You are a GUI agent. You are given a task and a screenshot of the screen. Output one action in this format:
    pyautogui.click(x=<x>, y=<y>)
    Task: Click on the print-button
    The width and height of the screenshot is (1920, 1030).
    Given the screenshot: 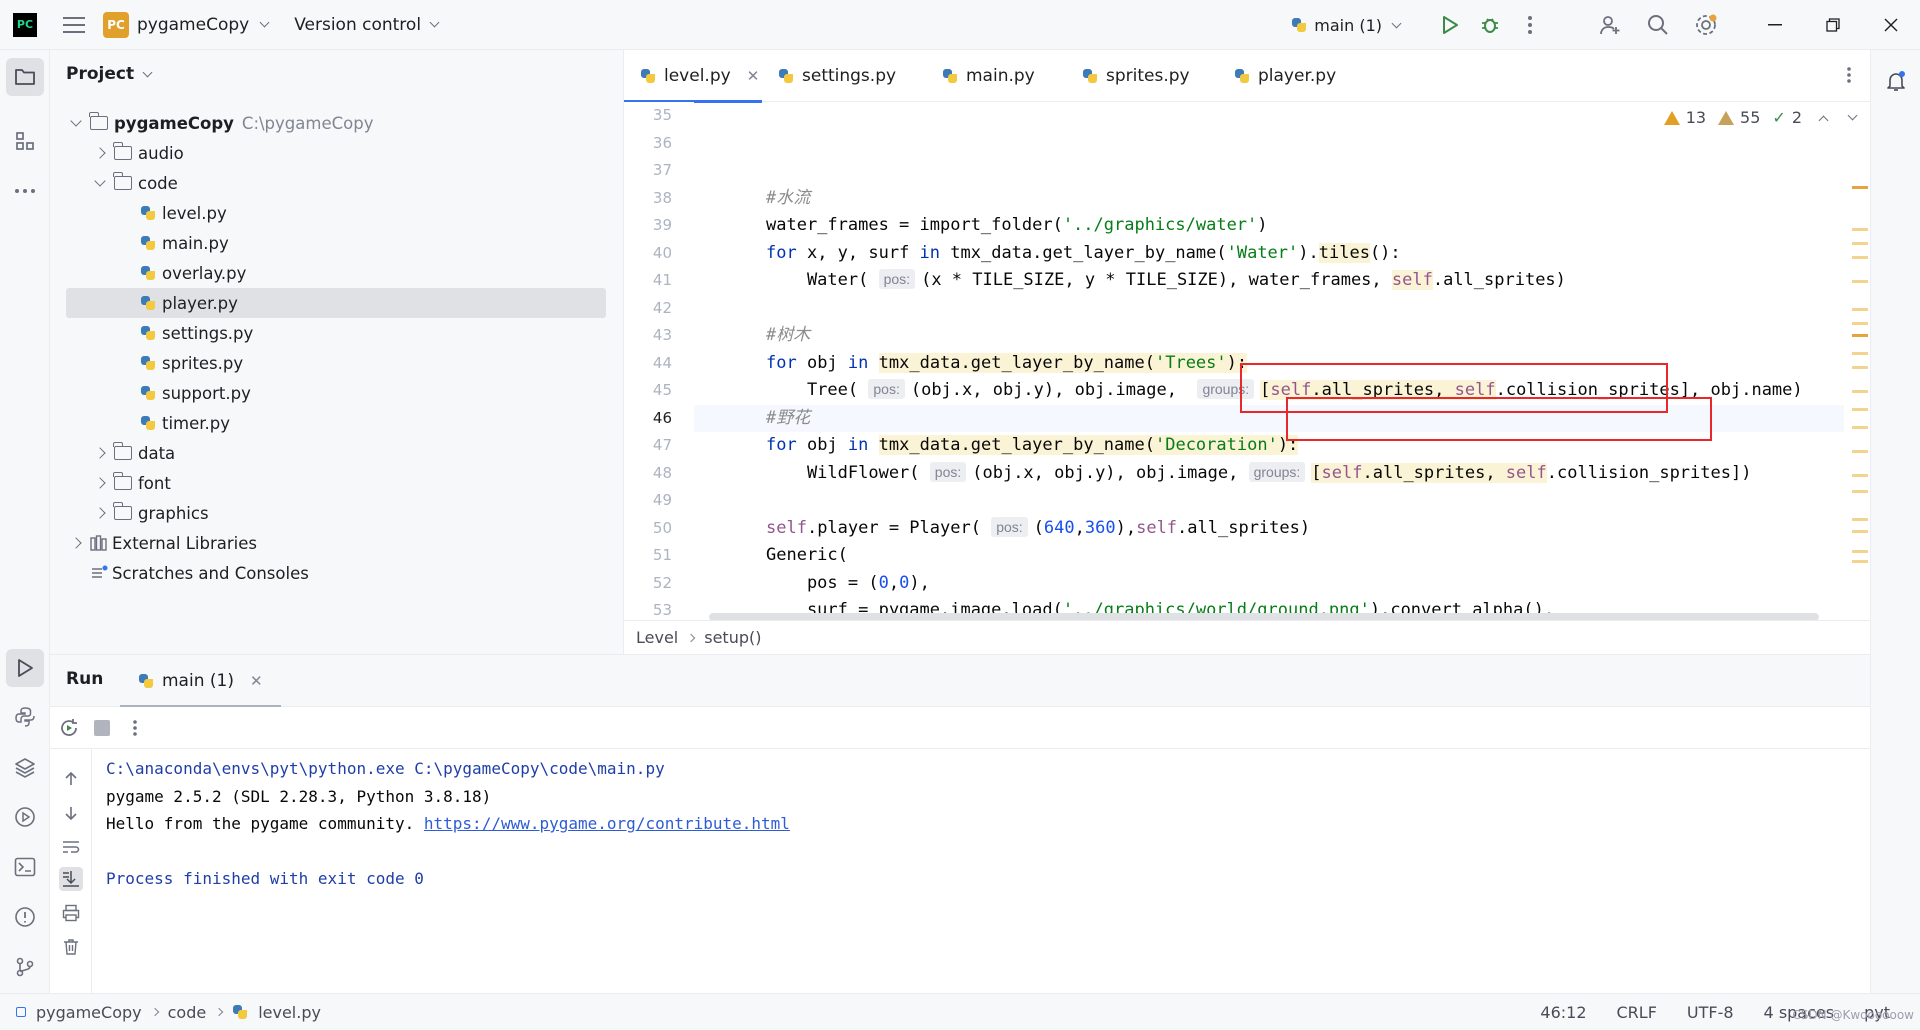 What is the action you would take?
    pyautogui.click(x=71, y=913)
    